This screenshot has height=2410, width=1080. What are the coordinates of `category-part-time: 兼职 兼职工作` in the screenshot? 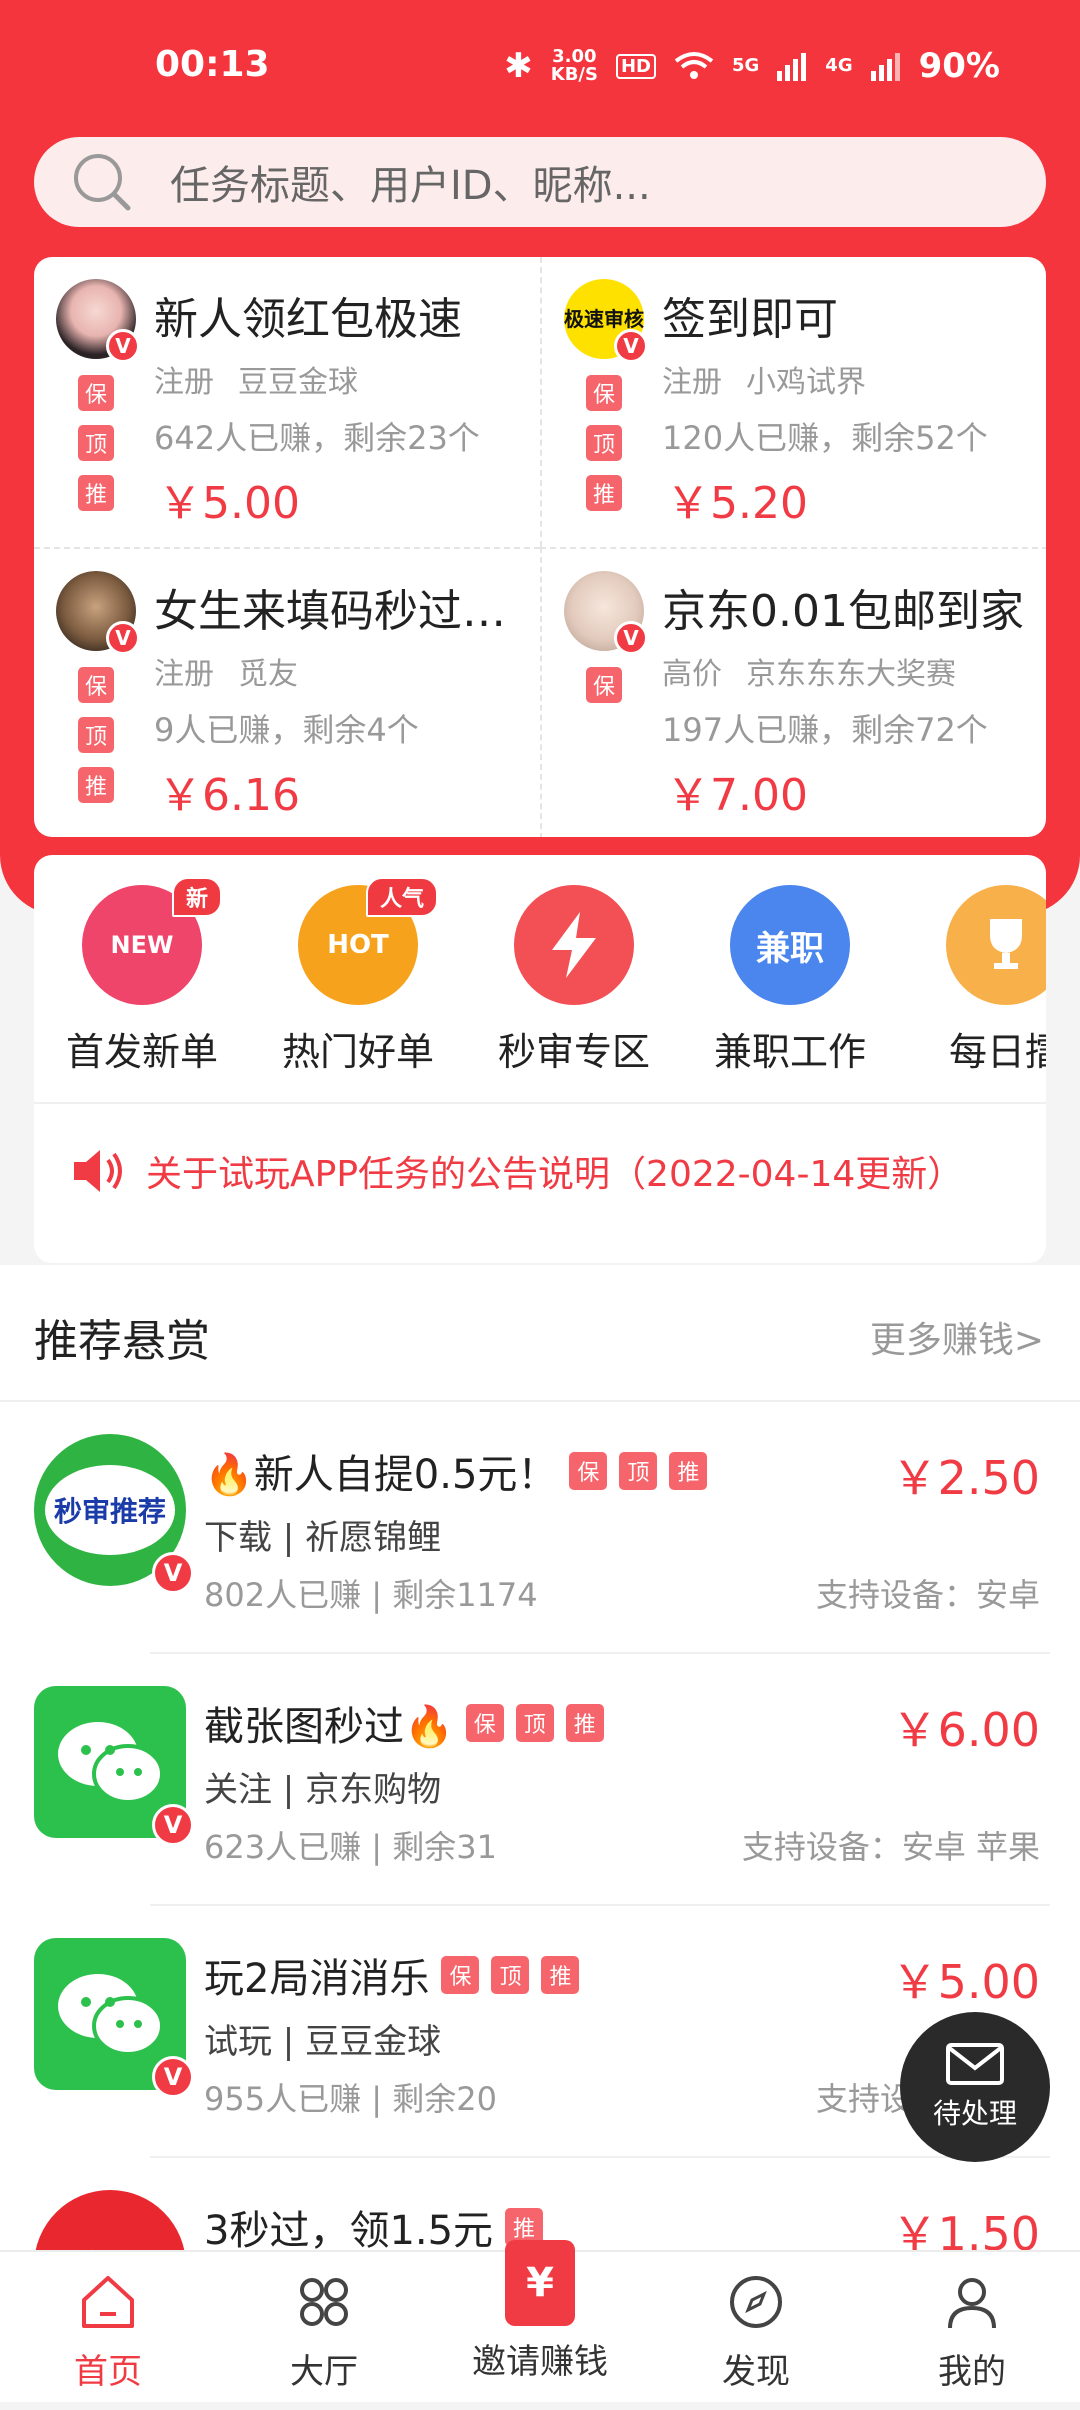 It's located at (790, 980).